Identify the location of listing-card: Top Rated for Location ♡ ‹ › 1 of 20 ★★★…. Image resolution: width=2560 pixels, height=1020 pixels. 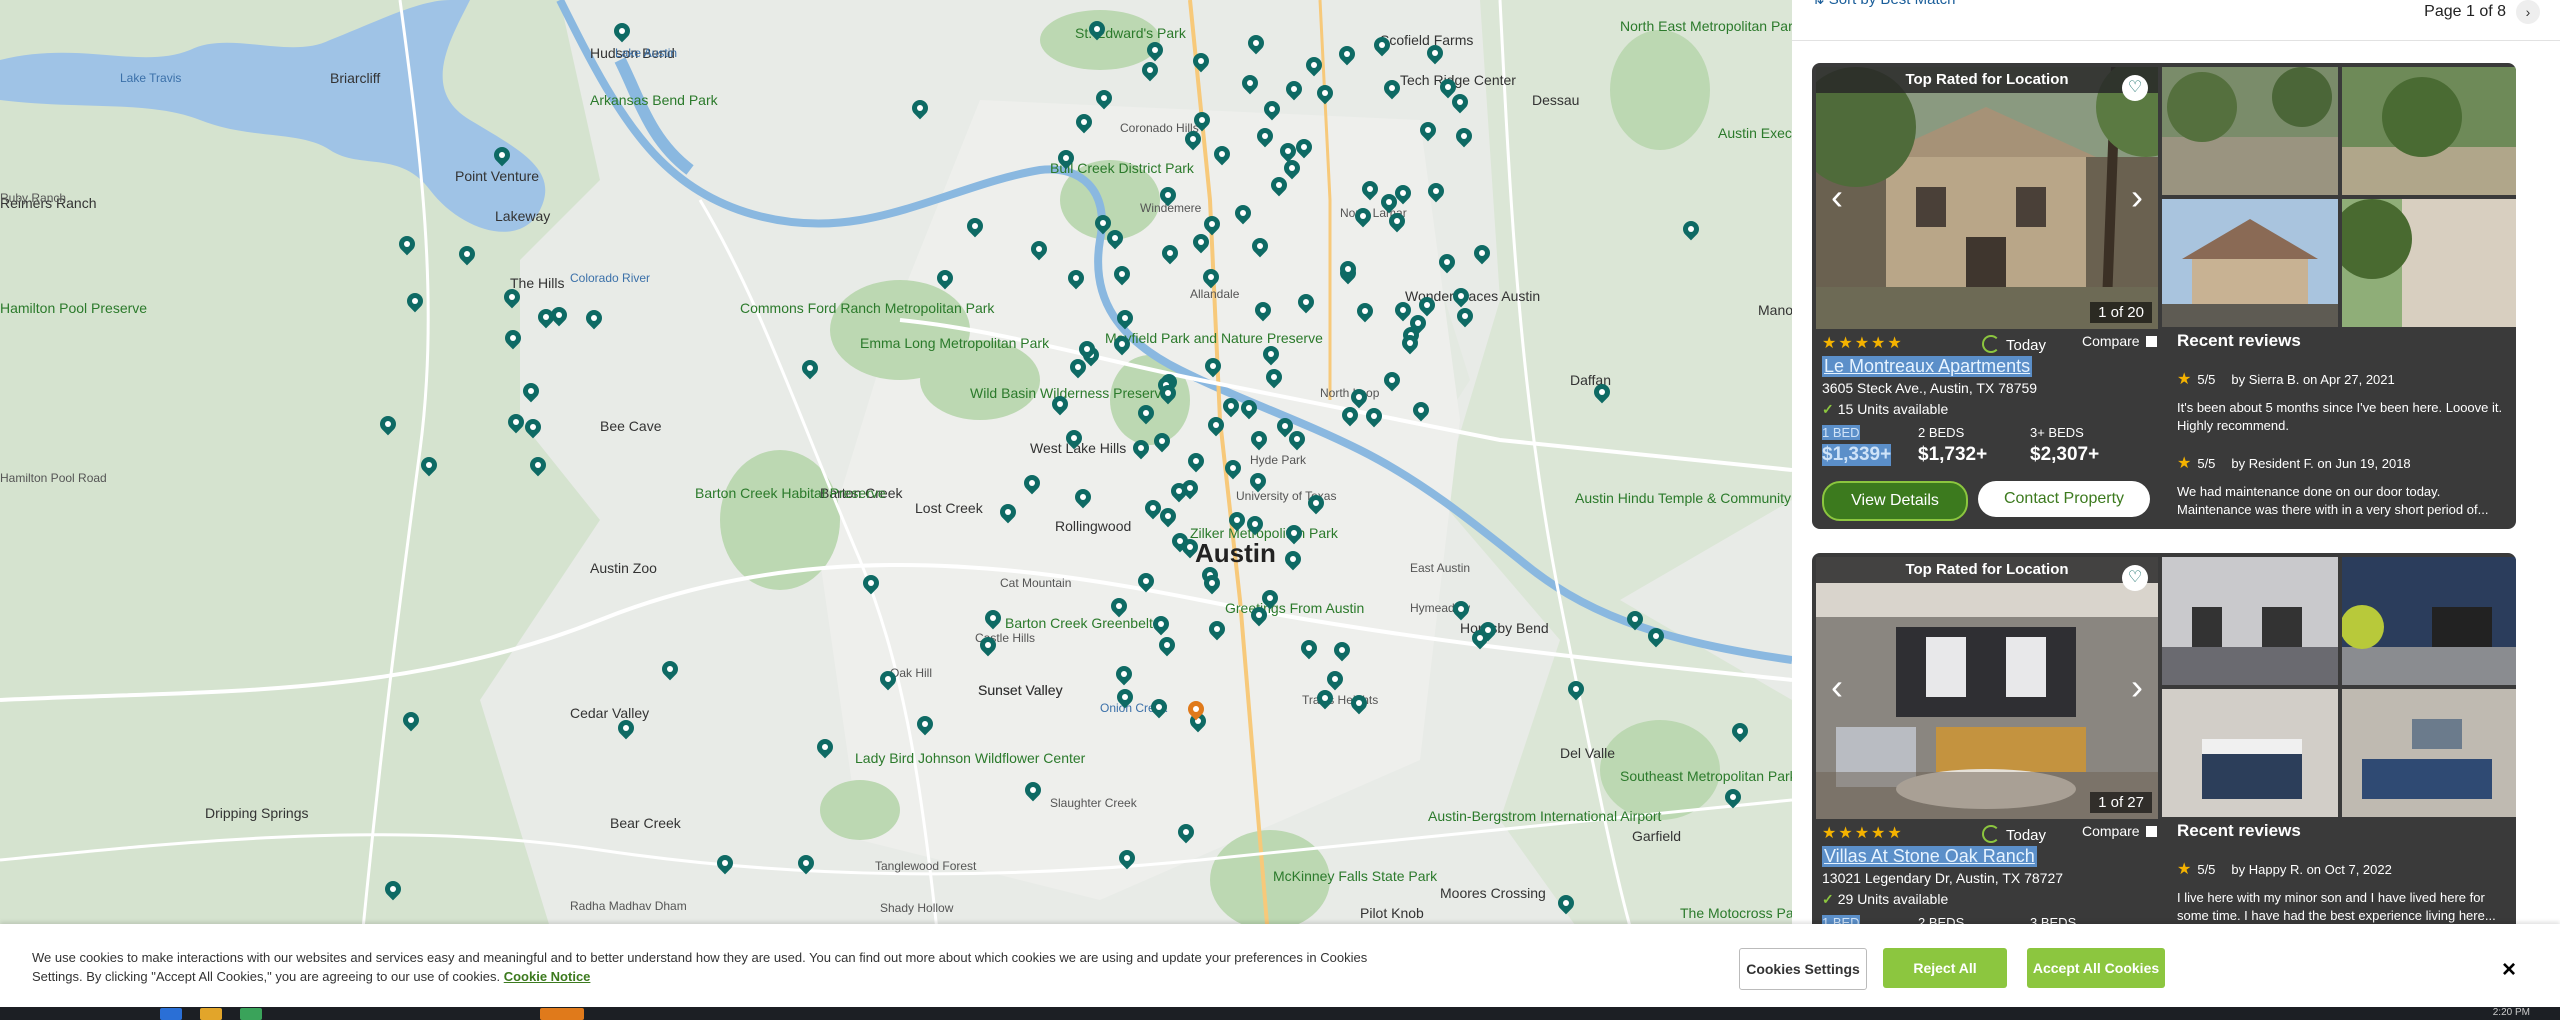
(2164, 296).